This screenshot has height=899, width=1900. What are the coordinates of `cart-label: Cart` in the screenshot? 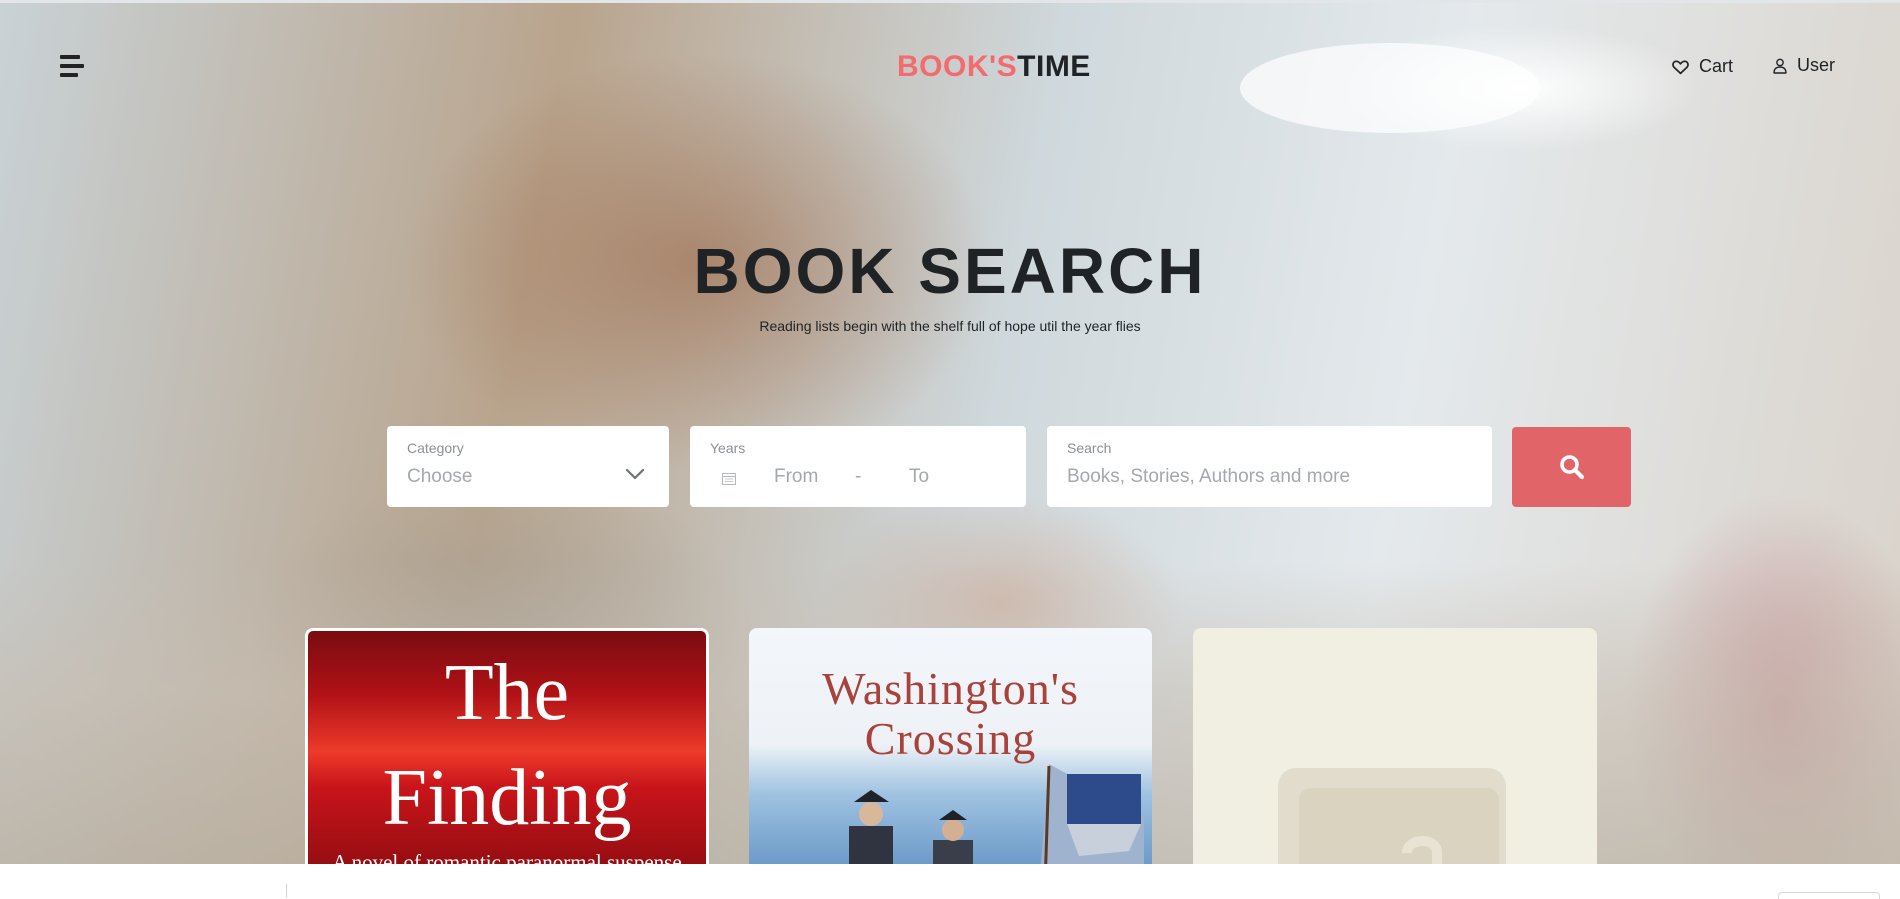 It's located at (1716, 66).